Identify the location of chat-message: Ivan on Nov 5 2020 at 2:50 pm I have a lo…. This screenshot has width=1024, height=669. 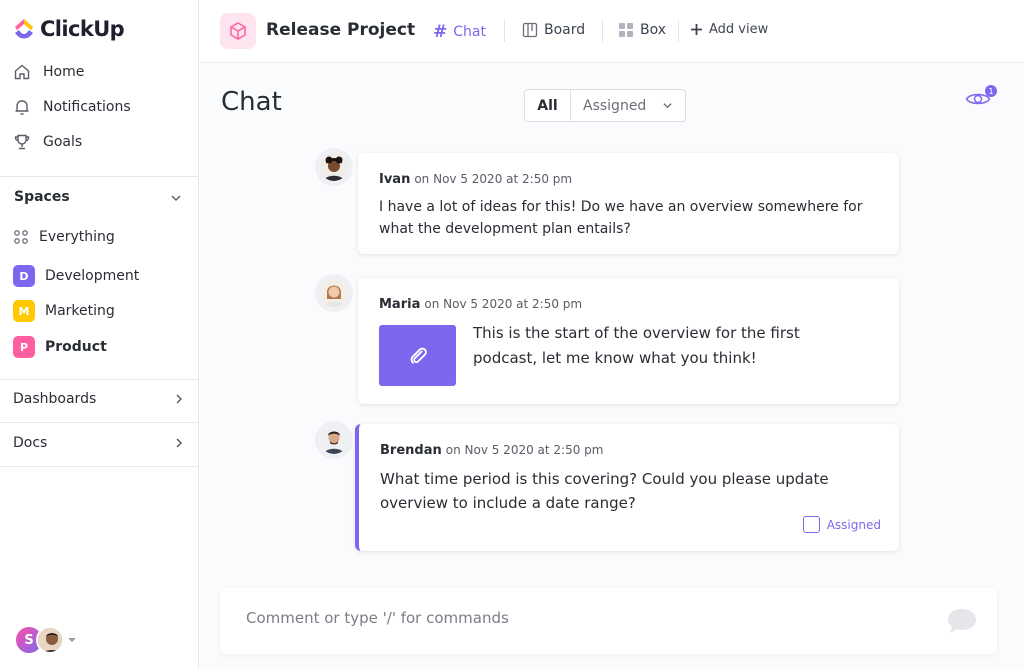
(628, 203).